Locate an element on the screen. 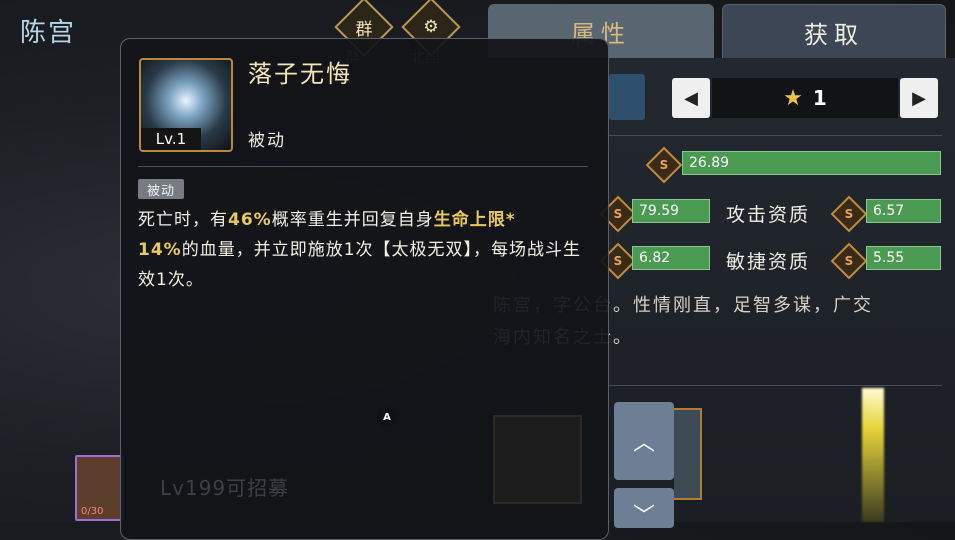 The image size is (955, 540). total-aptitude-bar: 26.89 is located at coordinates (811, 163).